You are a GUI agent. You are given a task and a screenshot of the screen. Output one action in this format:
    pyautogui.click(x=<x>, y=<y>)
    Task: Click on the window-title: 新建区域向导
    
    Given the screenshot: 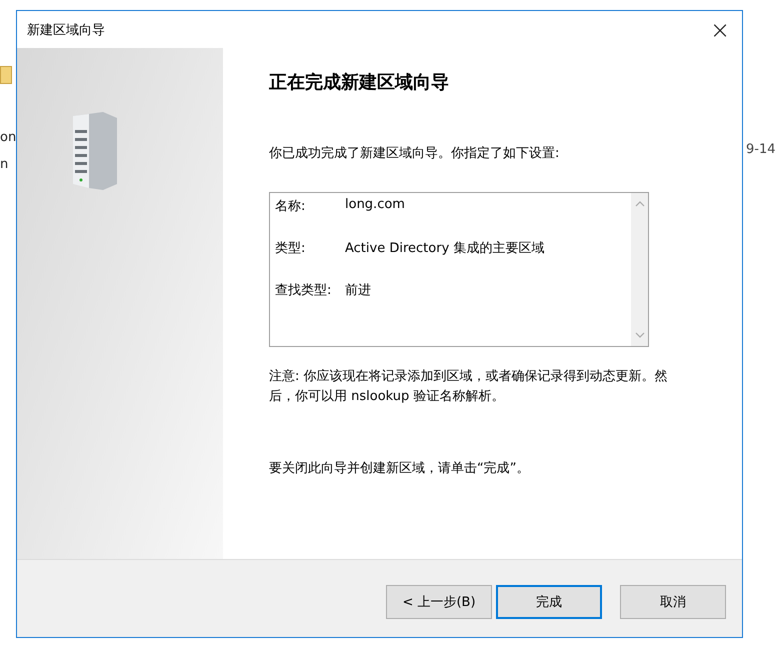 What is the action you would take?
    pyautogui.click(x=66, y=30)
    